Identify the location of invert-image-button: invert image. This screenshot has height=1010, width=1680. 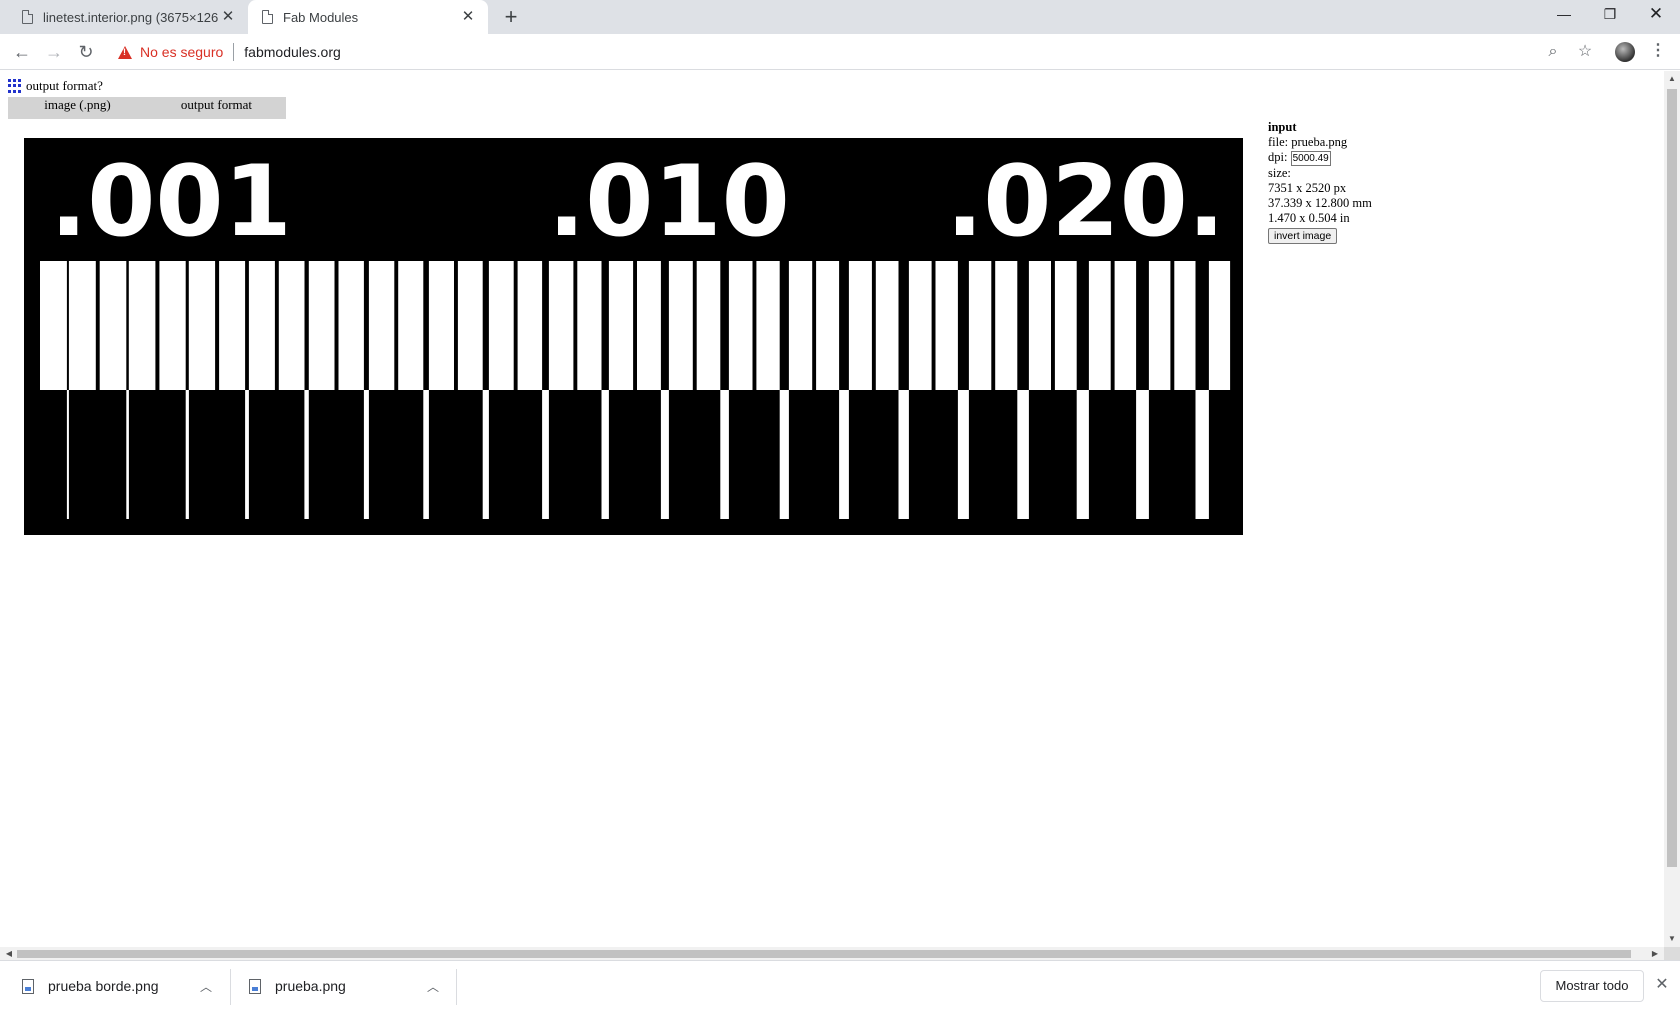
(1303, 235).